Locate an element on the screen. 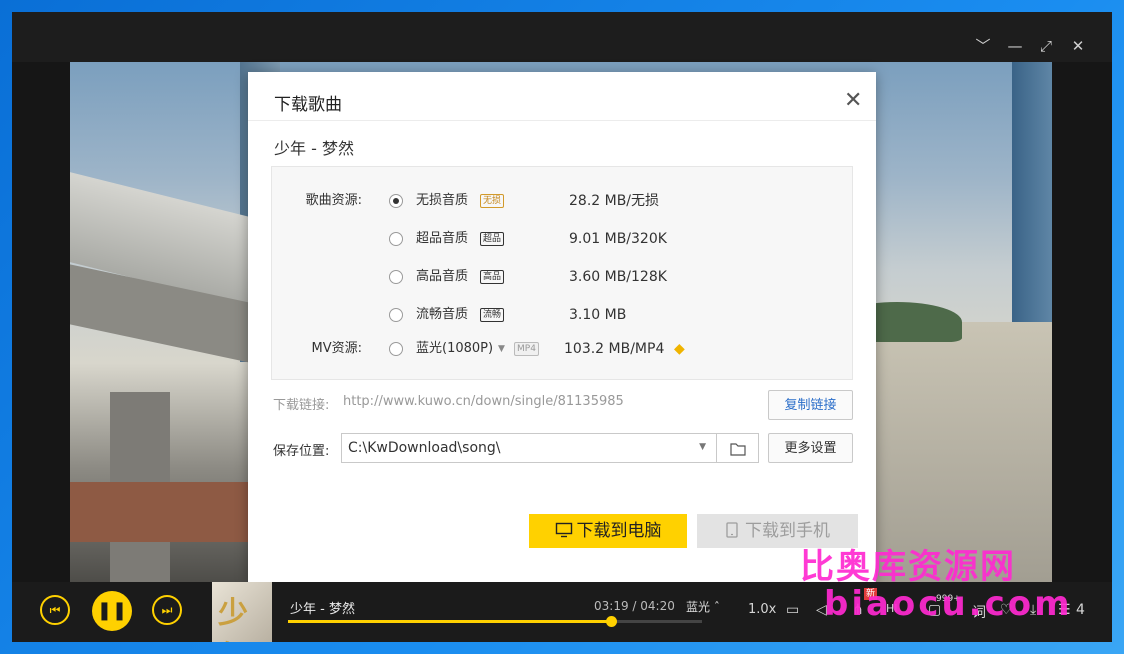 The image size is (1124, 654). diamond-icon: ◆ is located at coordinates (679, 349).